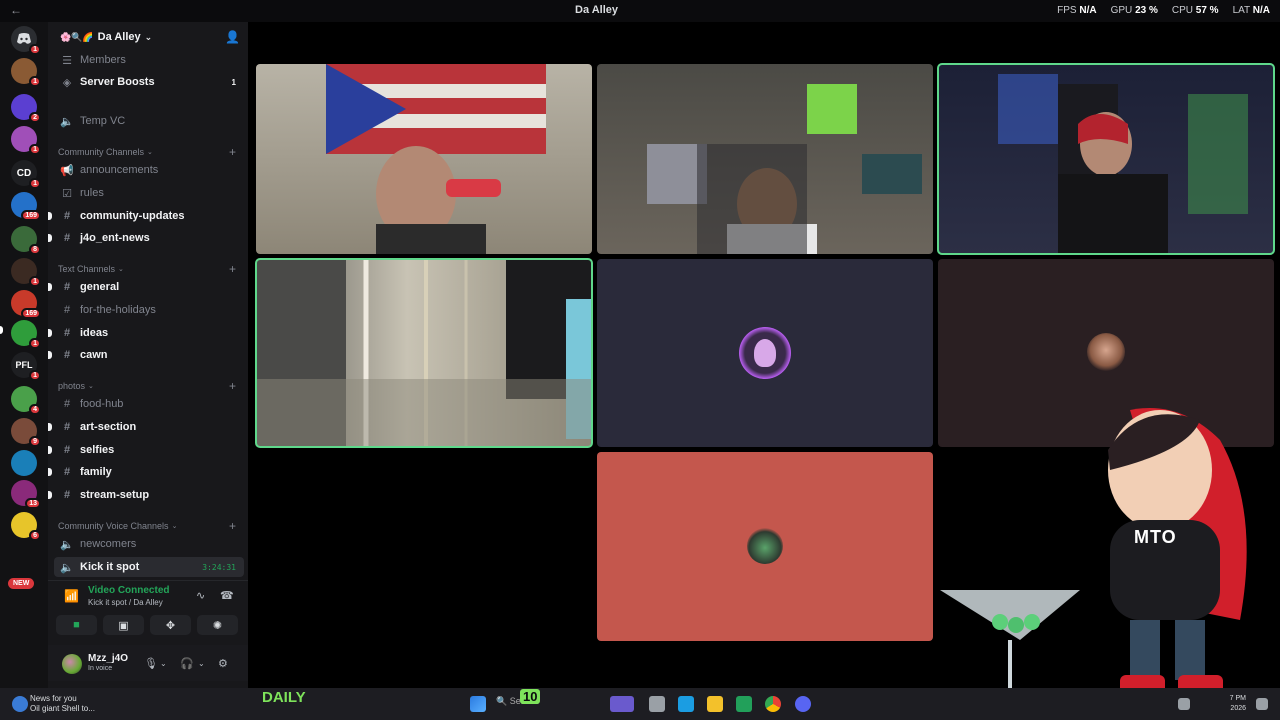 This screenshot has width=1280, height=720. I want to click on copilot-icon, so click(622, 704).